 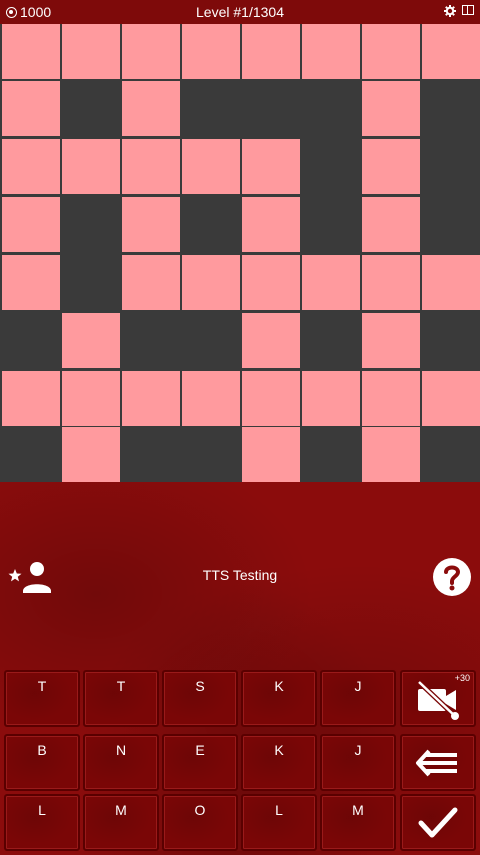 I want to click on grid-cell-r8c5, so click(x=271, y=454).